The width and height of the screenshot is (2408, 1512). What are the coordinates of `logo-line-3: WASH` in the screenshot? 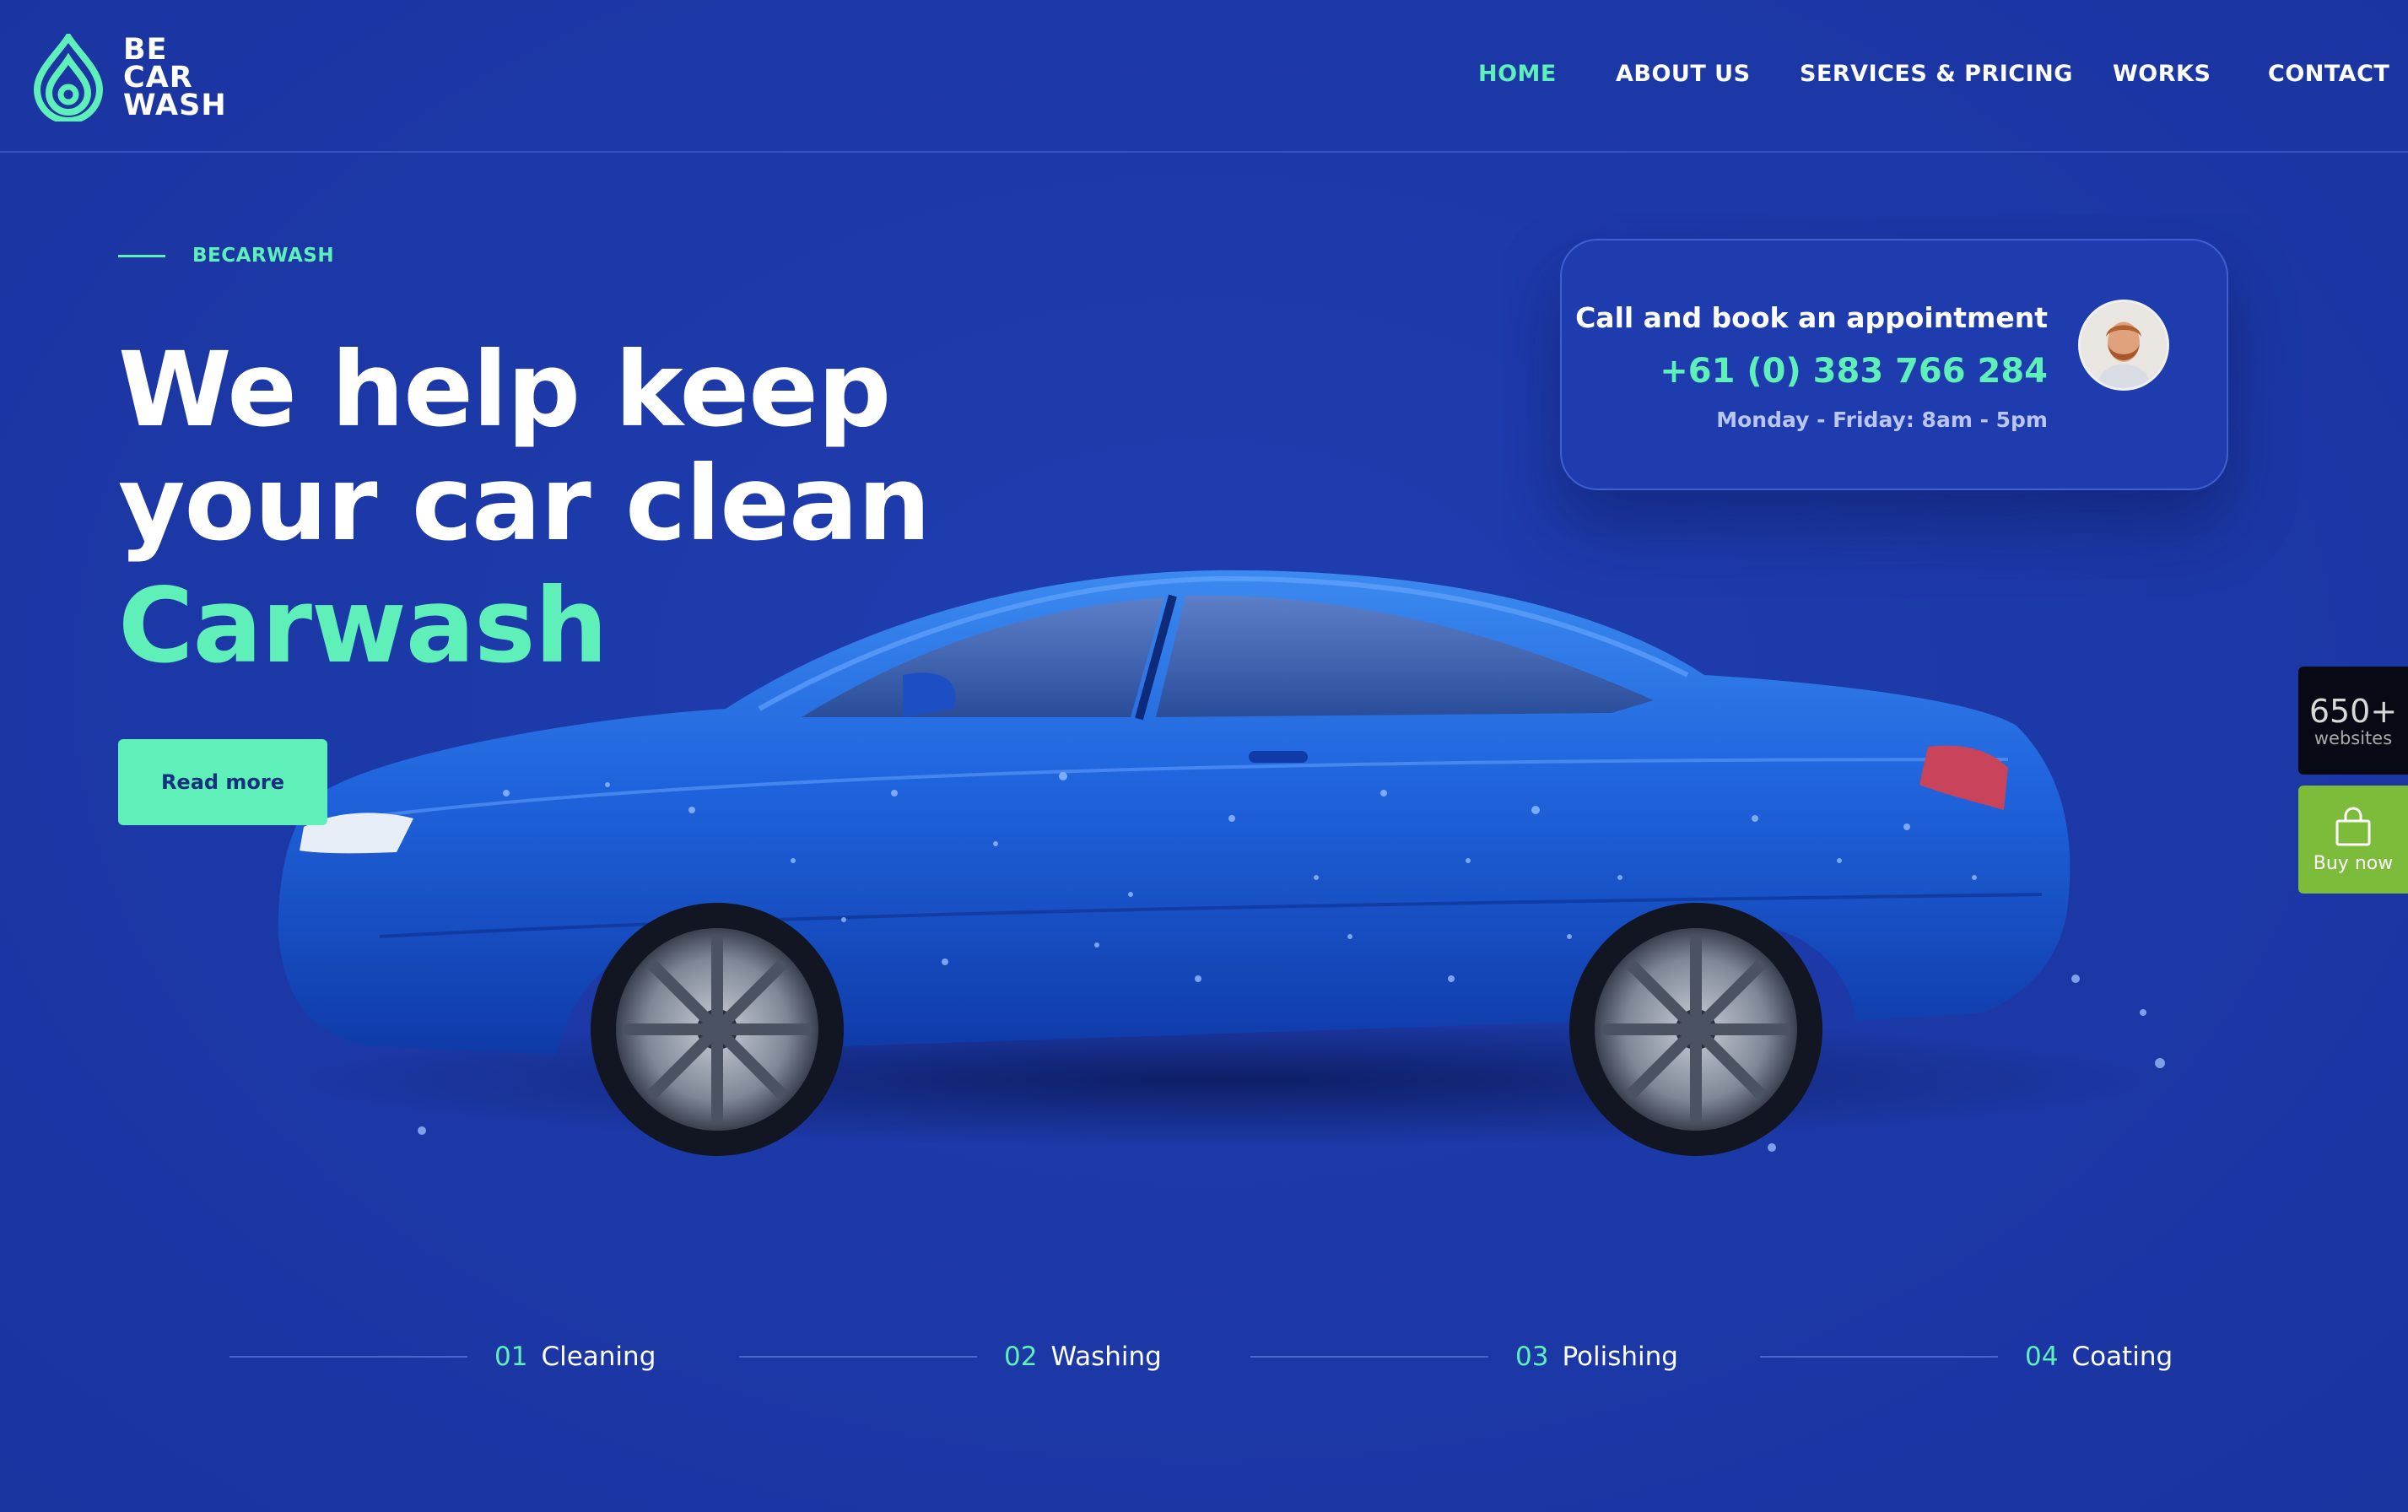 It's located at (175, 105).